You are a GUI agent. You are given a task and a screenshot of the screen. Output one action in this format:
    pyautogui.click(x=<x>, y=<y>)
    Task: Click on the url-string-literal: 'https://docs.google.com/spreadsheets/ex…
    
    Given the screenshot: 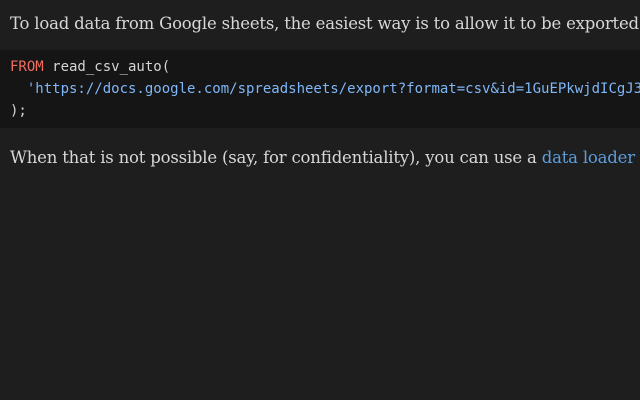 What is the action you would take?
    pyautogui.click(x=333, y=89)
    